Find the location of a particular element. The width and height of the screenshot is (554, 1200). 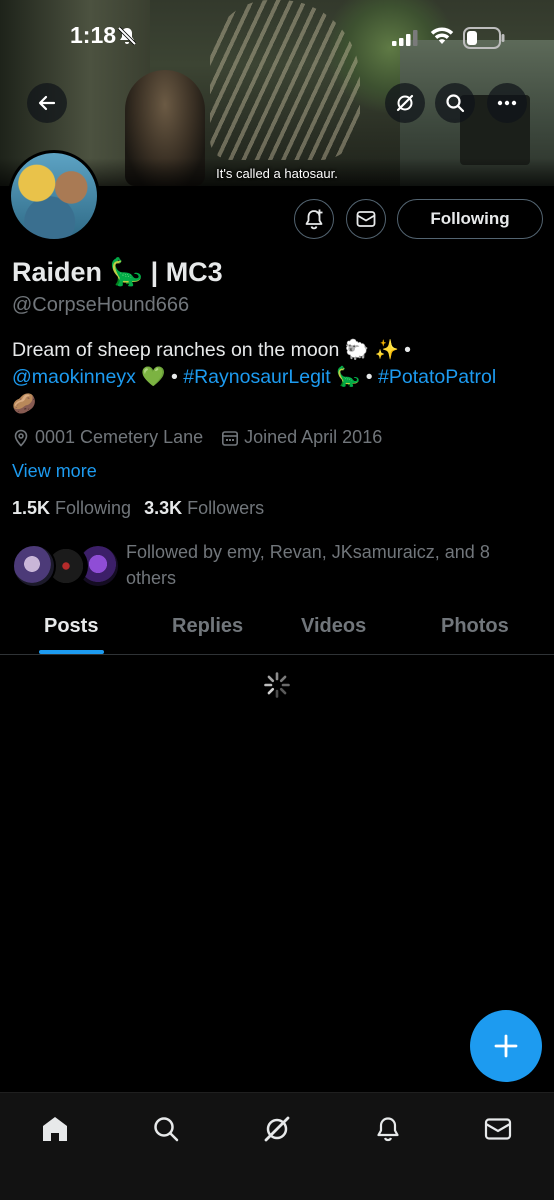

bio-emoji: 🥔 is located at coordinates (24, 404).